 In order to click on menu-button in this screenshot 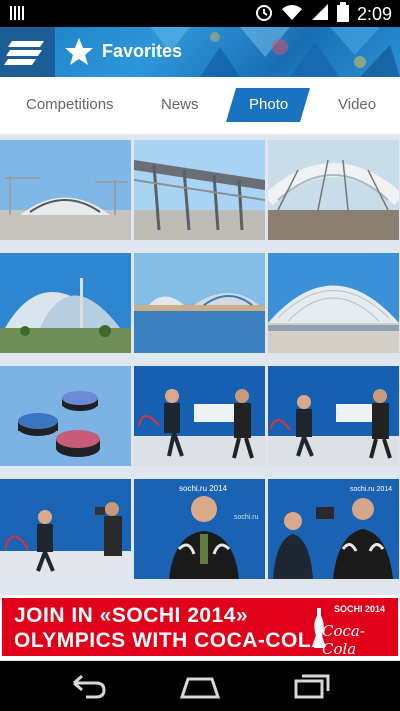, I will do `click(27, 52)`.